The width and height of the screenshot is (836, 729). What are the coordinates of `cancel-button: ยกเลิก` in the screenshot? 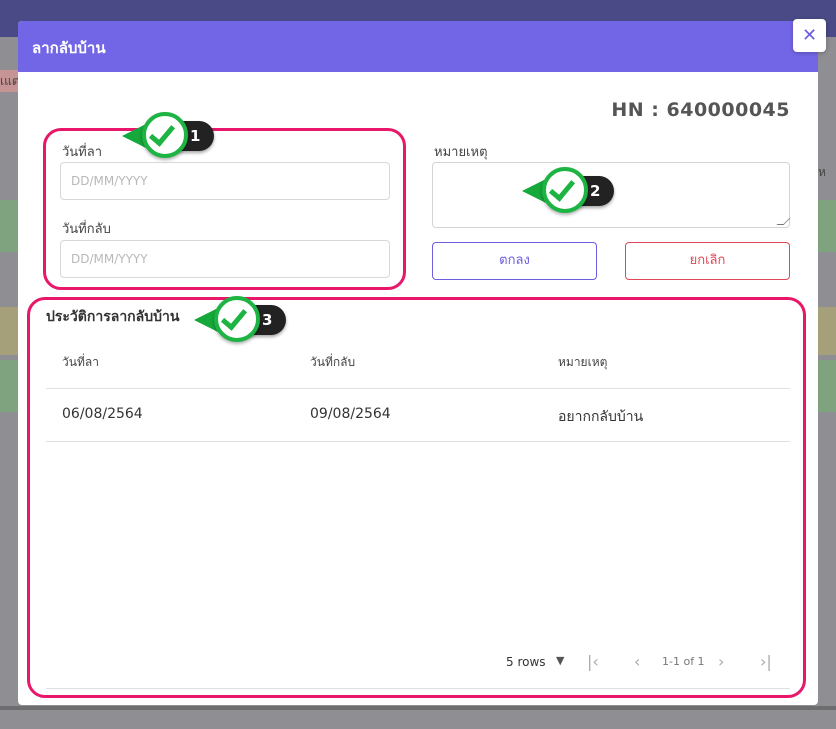 It's located at (707, 261).